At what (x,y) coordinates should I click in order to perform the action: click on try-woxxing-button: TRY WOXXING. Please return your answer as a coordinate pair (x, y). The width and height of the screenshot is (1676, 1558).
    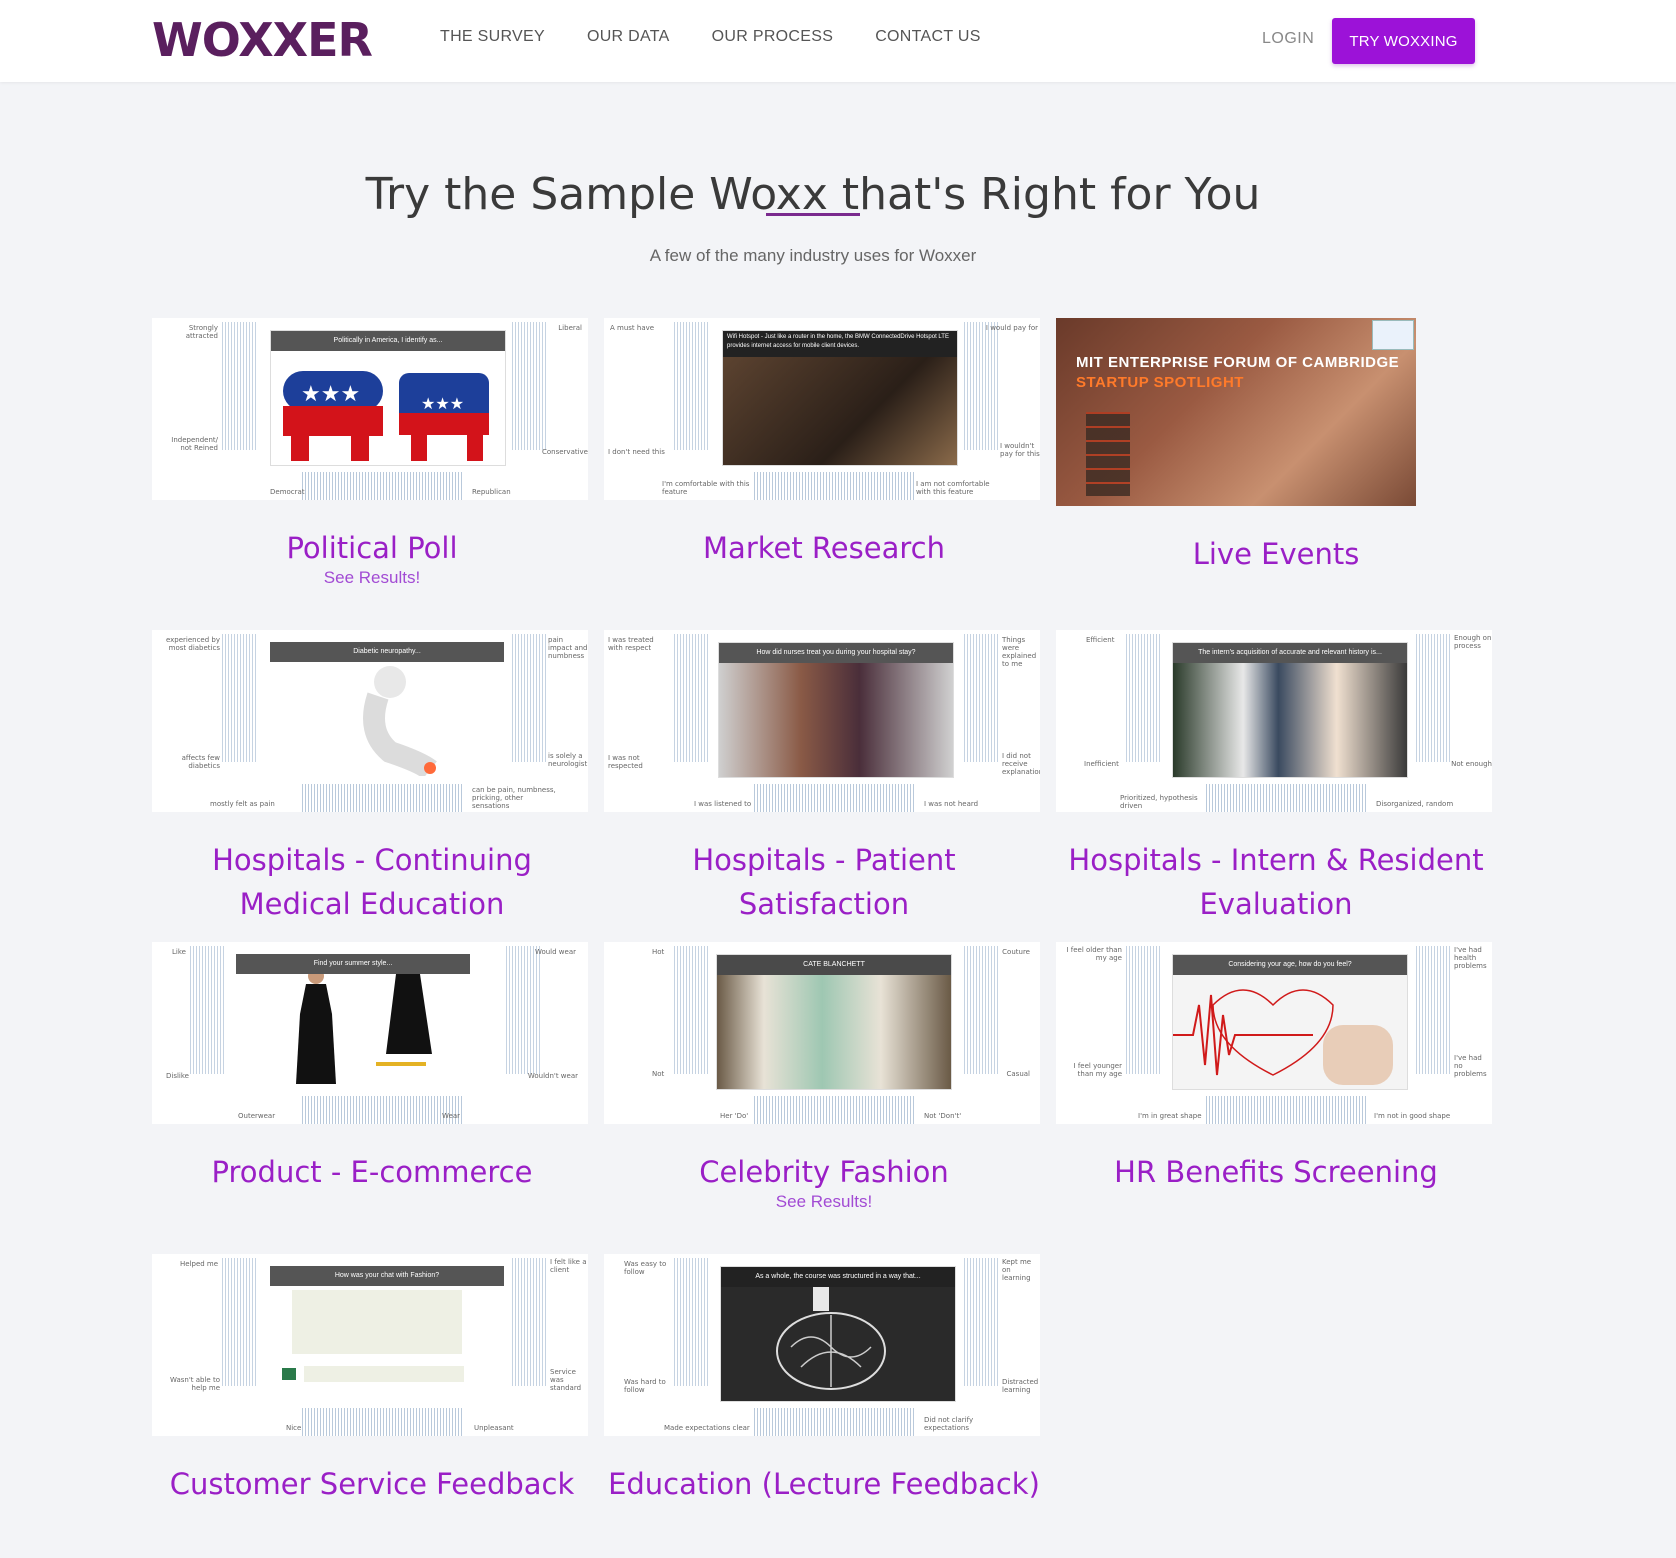
    Looking at the image, I should click on (1403, 41).